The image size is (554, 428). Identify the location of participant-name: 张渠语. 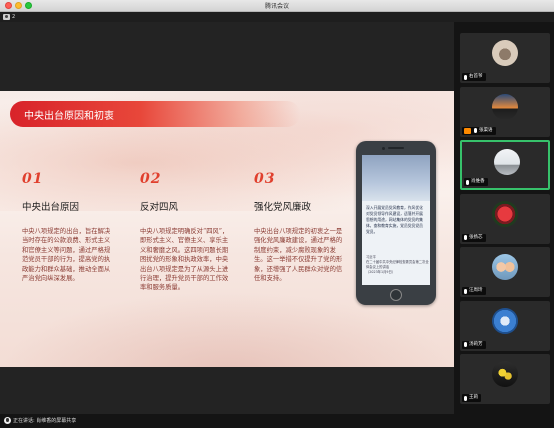
(486, 130).